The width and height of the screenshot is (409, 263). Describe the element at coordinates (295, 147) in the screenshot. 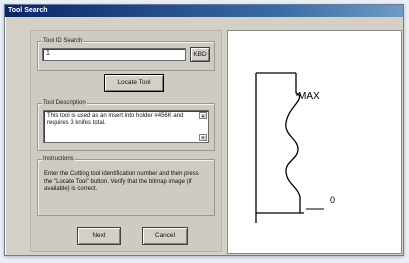

I see `tool-profile-drawing: MAX 0` at that location.